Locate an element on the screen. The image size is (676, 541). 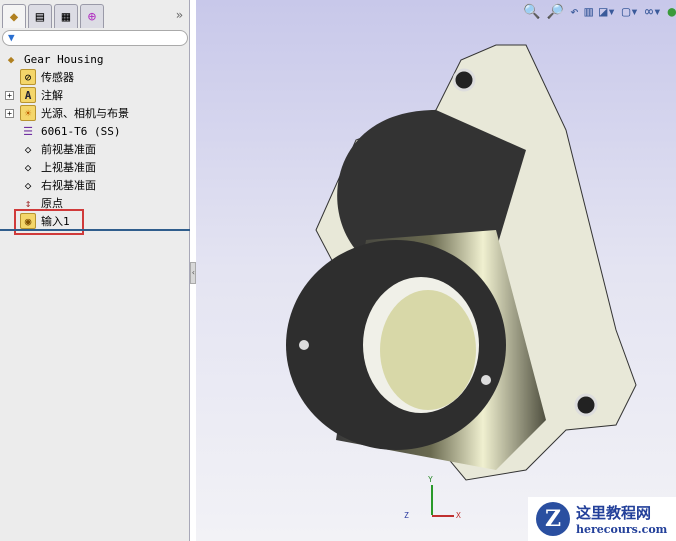
watermark-url: herecours.com is located at coordinates (622, 529).